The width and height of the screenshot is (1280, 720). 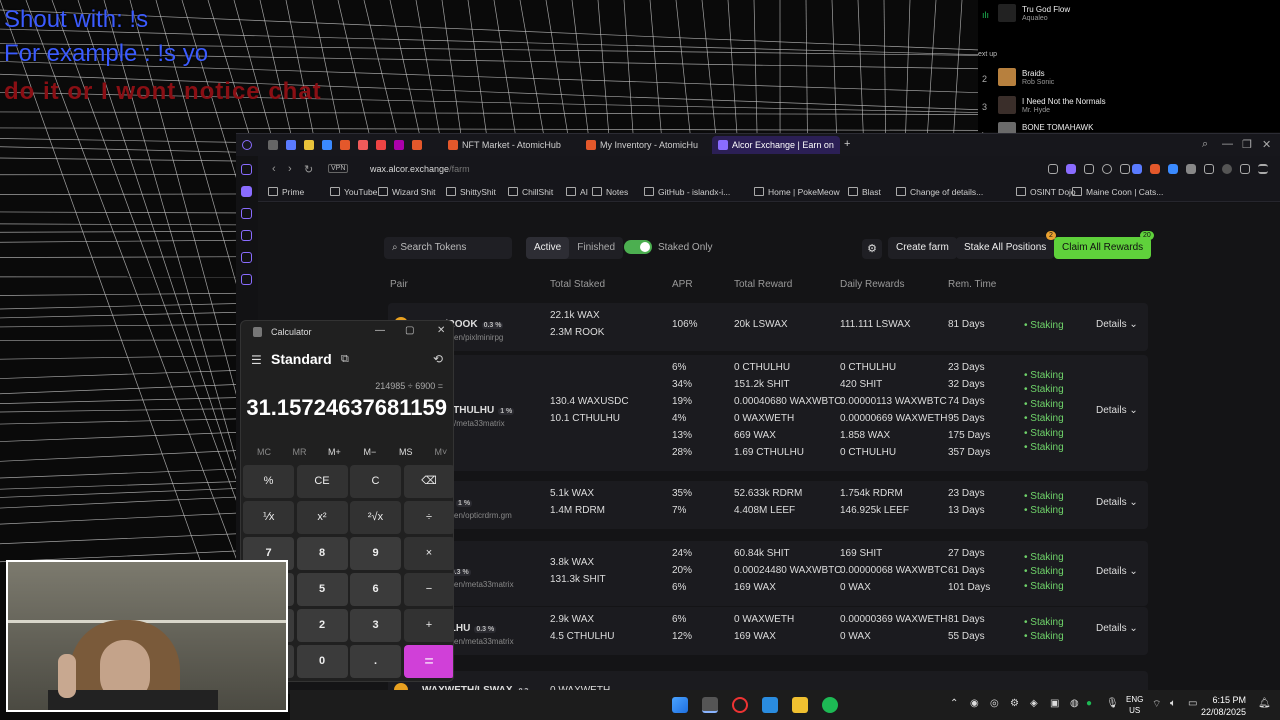 What do you see at coordinates (1071, 169) in the screenshot?
I see `shield-icon` at bounding box center [1071, 169].